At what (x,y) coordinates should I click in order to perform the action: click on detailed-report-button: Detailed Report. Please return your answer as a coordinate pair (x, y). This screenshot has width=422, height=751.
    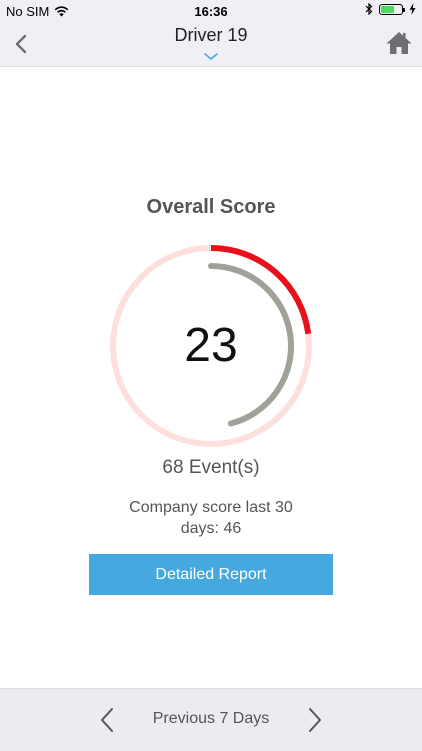
    Looking at the image, I should click on (211, 574).